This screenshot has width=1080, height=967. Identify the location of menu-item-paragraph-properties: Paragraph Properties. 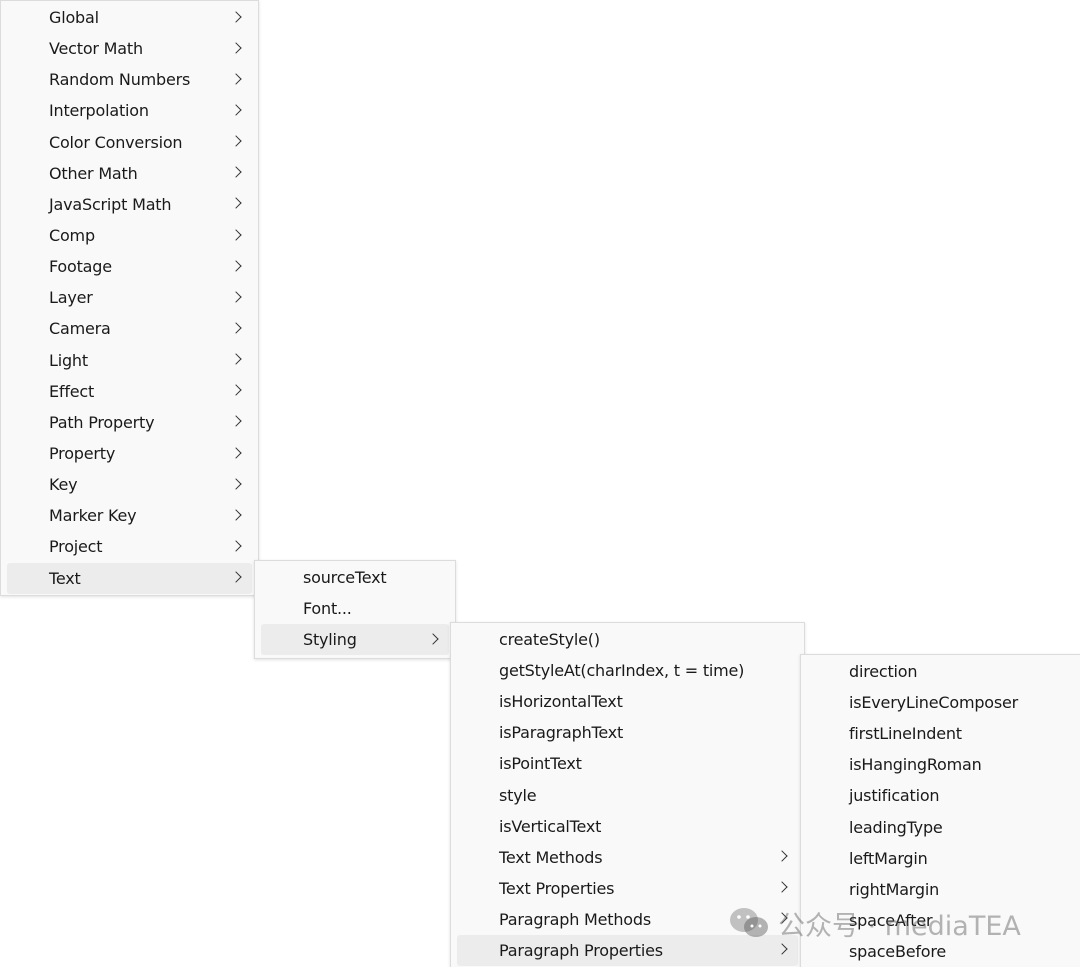
(627, 950).